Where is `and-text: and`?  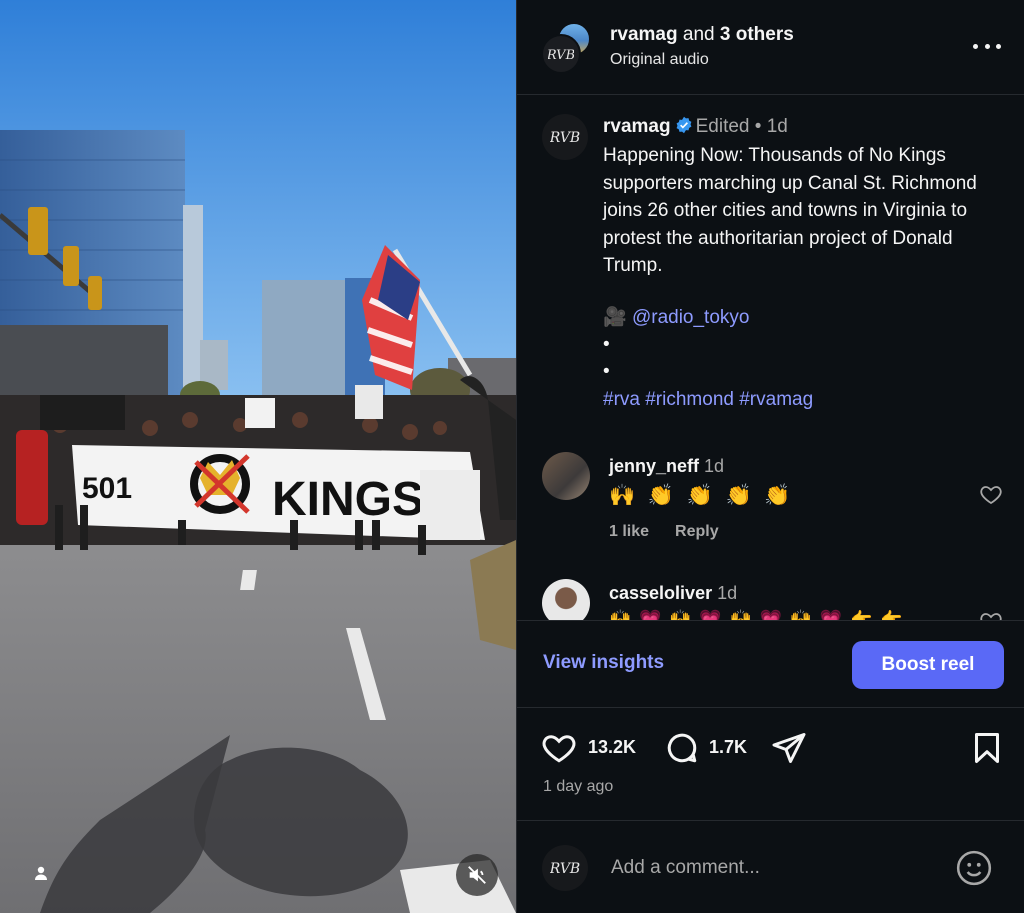 and-text: and is located at coordinates (698, 34).